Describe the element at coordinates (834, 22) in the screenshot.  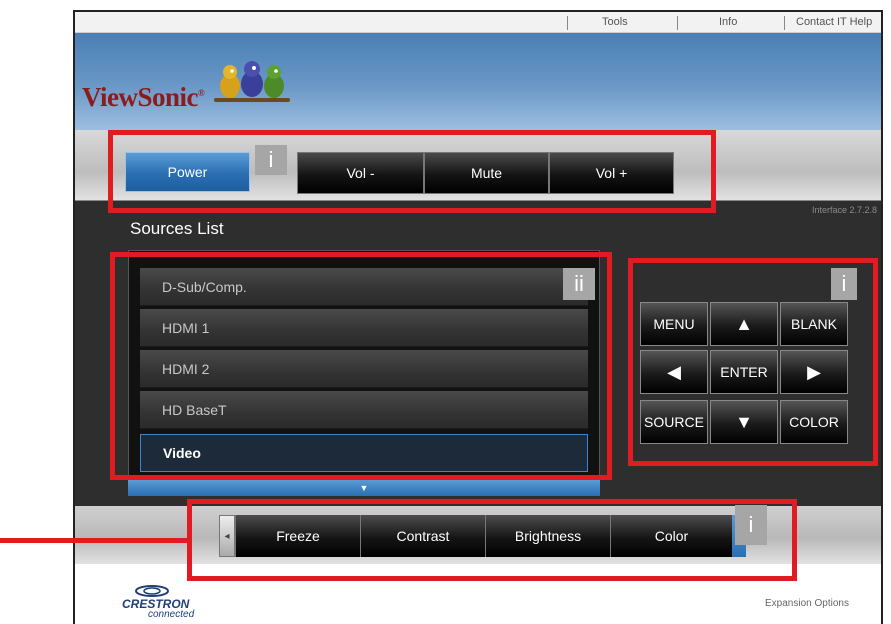
I see `nav-contact-link: Contact IT Help` at that location.